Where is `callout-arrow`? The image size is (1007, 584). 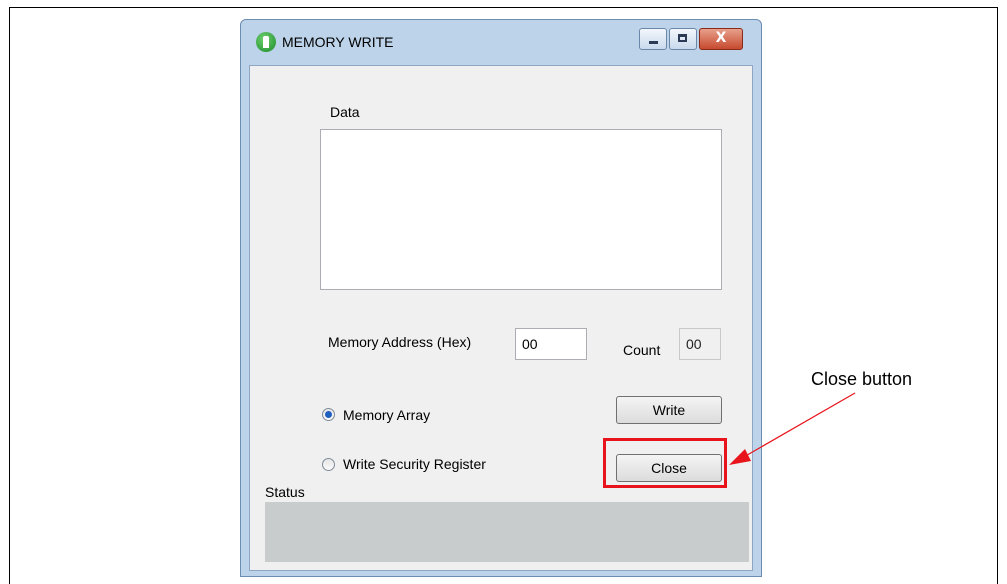 callout-arrow is located at coordinates (792, 428).